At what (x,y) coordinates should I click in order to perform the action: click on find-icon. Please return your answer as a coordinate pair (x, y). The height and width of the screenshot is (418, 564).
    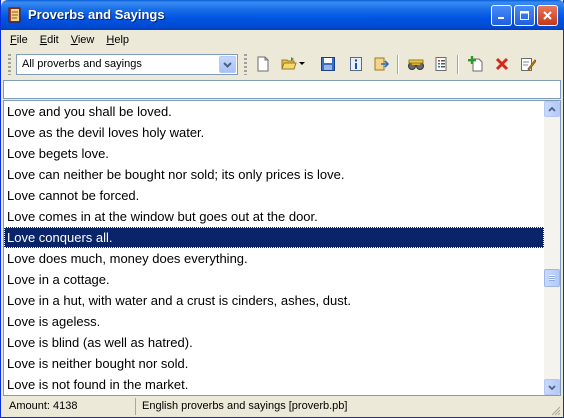
    Looking at the image, I should click on (416, 64).